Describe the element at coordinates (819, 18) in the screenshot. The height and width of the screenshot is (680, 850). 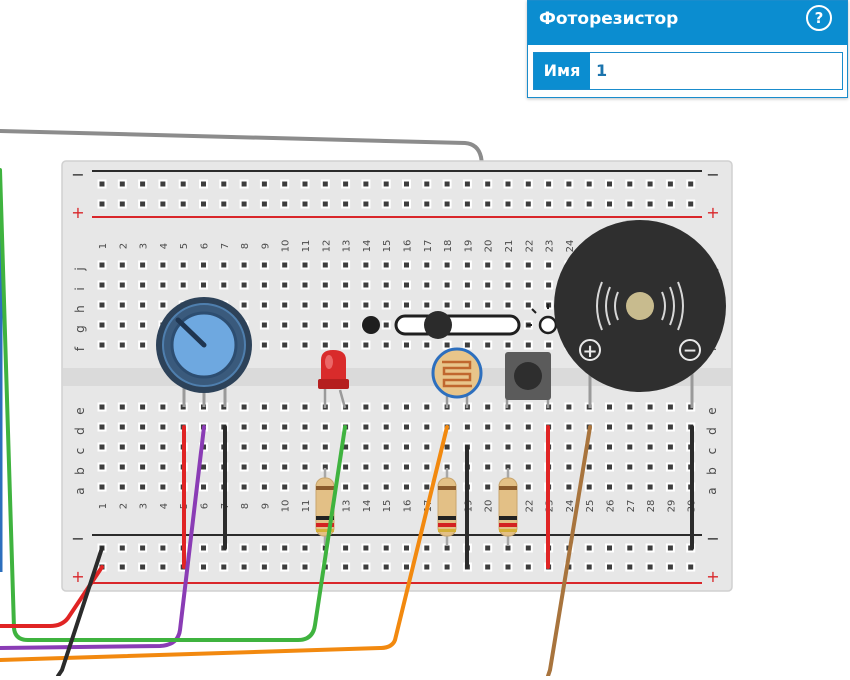
I see `help-button: ?` at that location.